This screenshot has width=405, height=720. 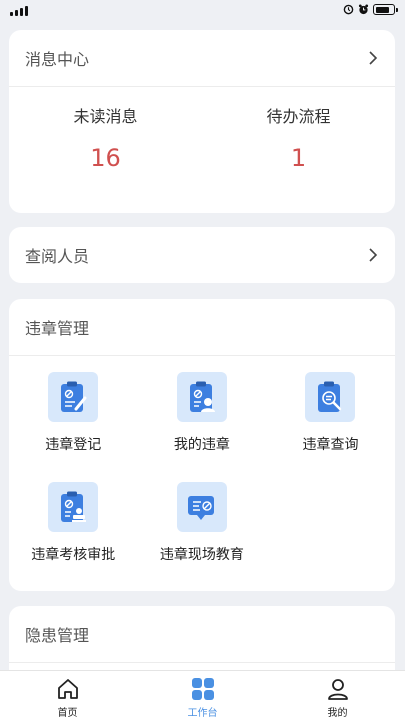 What do you see at coordinates (202, 713) in the screenshot?
I see `tab-label: 工作台` at bounding box center [202, 713].